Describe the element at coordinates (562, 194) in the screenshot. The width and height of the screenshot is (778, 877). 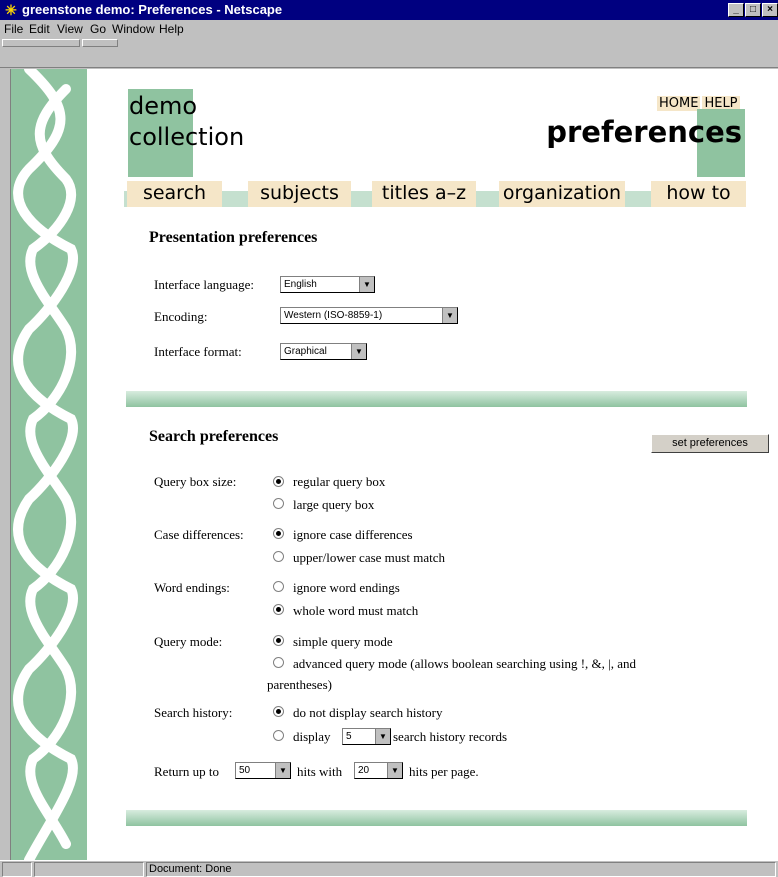
I see `tab-organization: organization` at that location.